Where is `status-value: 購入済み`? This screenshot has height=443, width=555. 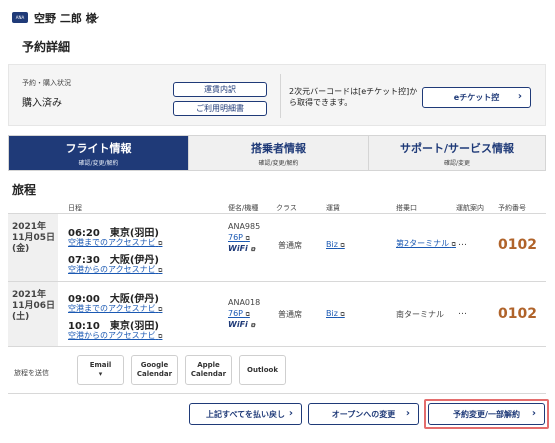
status-value: 購入済み is located at coordinates (42, 103).